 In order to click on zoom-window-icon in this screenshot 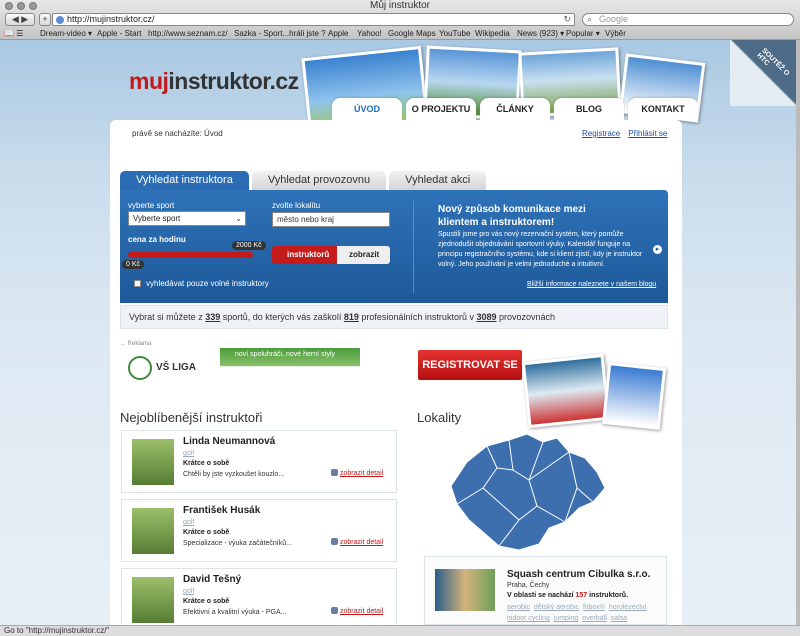, I will do `click(33, 6)`.